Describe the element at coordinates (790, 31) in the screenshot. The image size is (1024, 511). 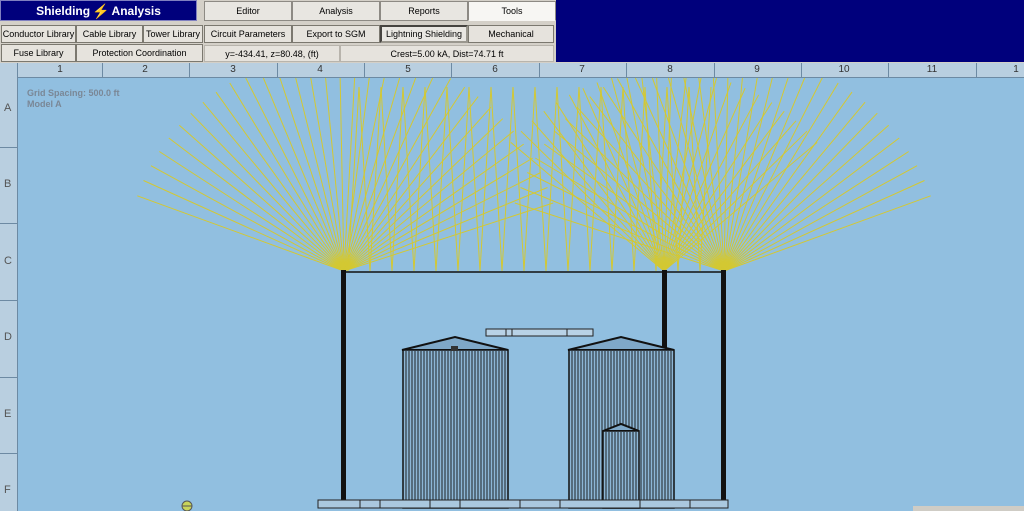
I see `header-filler` at that location.